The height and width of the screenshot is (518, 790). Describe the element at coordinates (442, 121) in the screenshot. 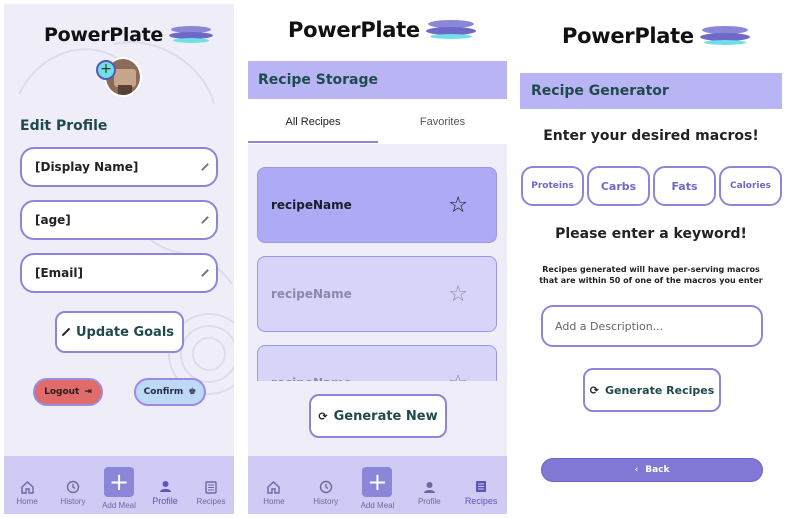

I see `tab-favorites: Favorites` at that location.